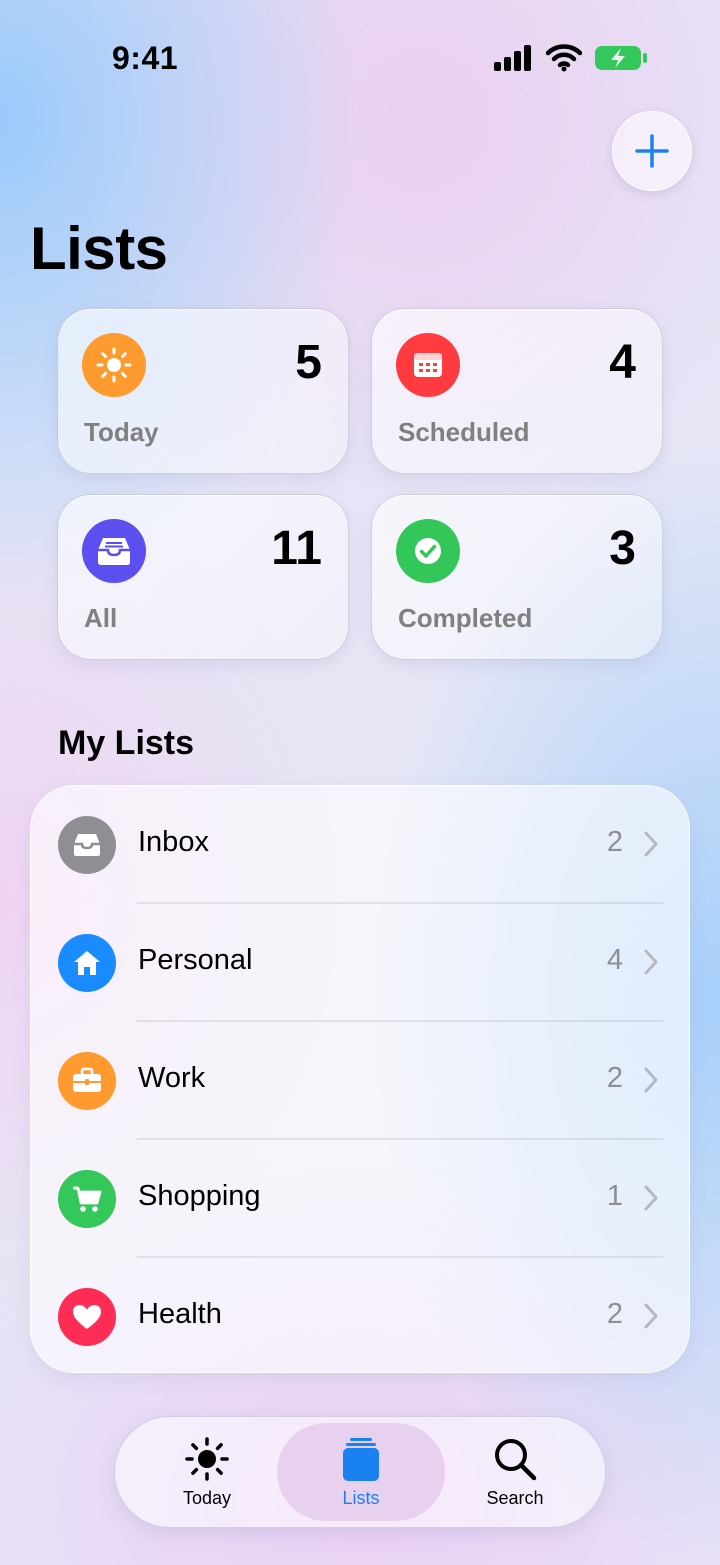 This screenshot has width=720, height=1565. What do you see at coordinates (622, 362) in the screenshot?
I see `scheduled-count: 4` at bounding box center [622, 362].